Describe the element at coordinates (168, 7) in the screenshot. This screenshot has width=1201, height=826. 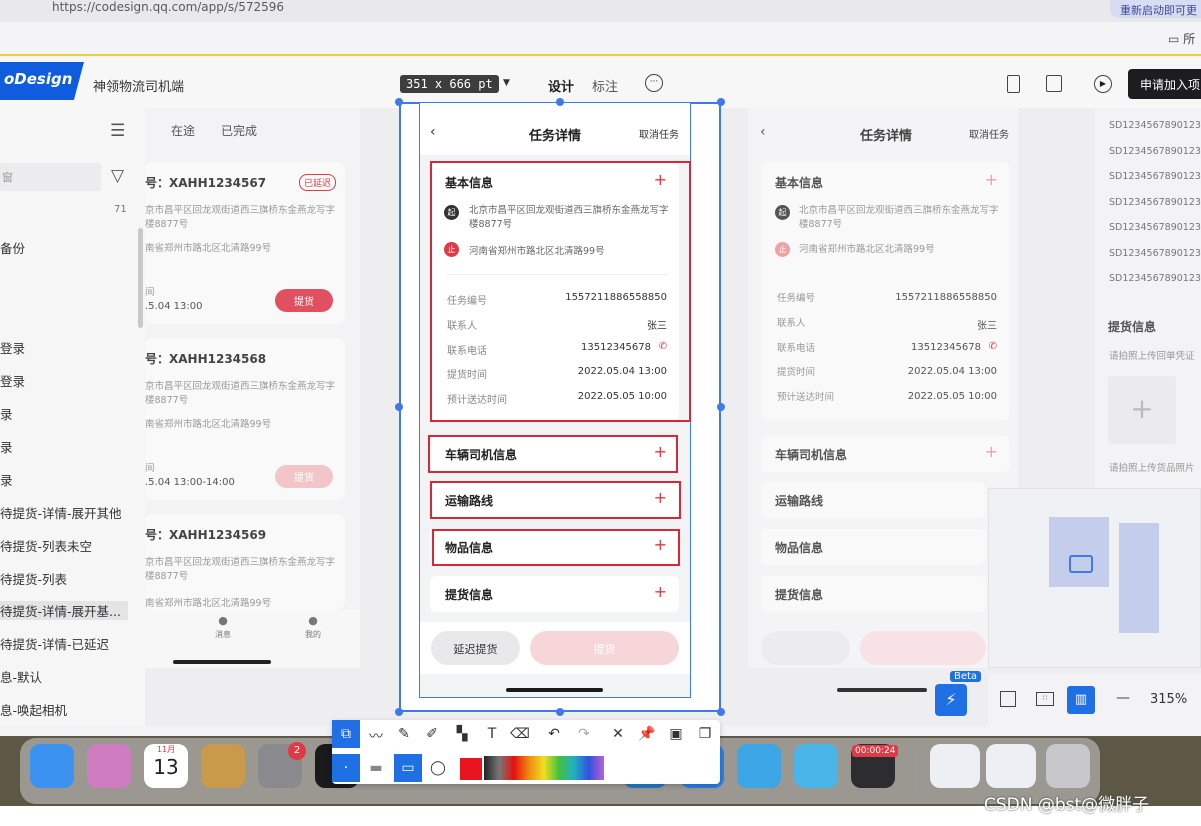
I see `url-bar: https://codesign.qq.com/app/s/572596` at that location.